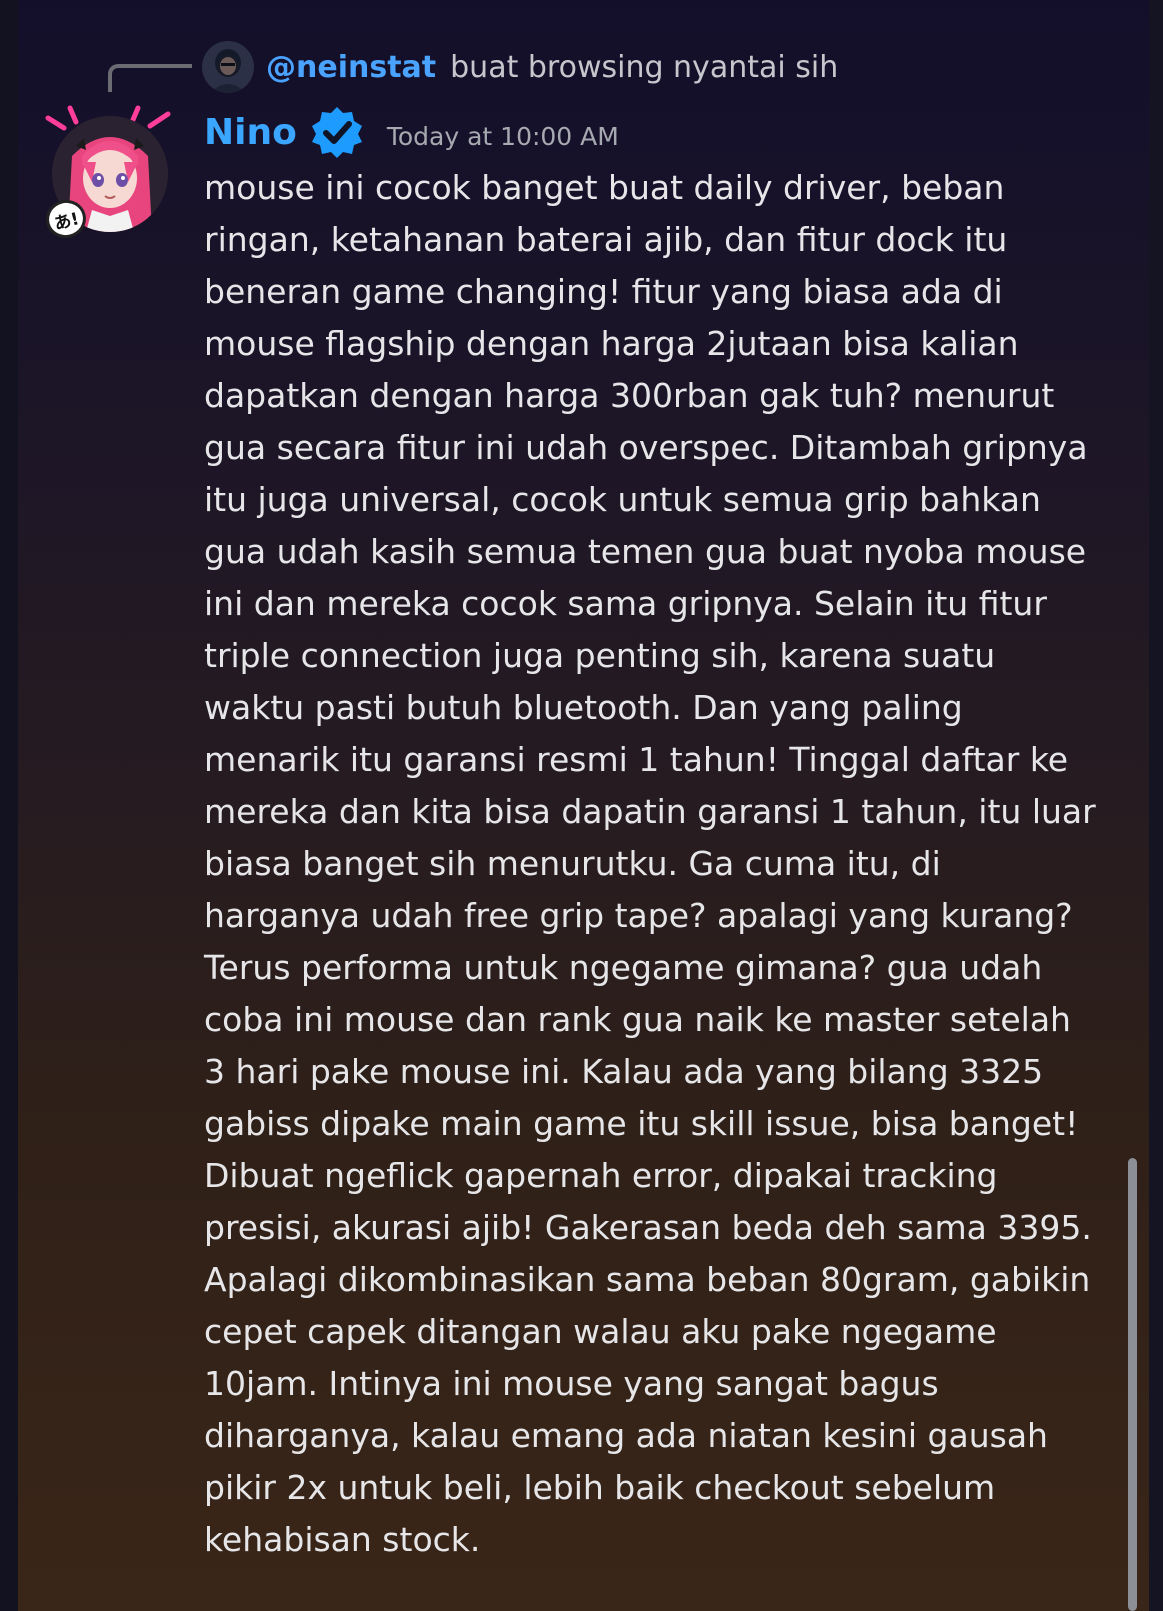  Describe the element at coordinates (351, 67) in the screenshot. I see `reply-username: @neinstat` at that location.